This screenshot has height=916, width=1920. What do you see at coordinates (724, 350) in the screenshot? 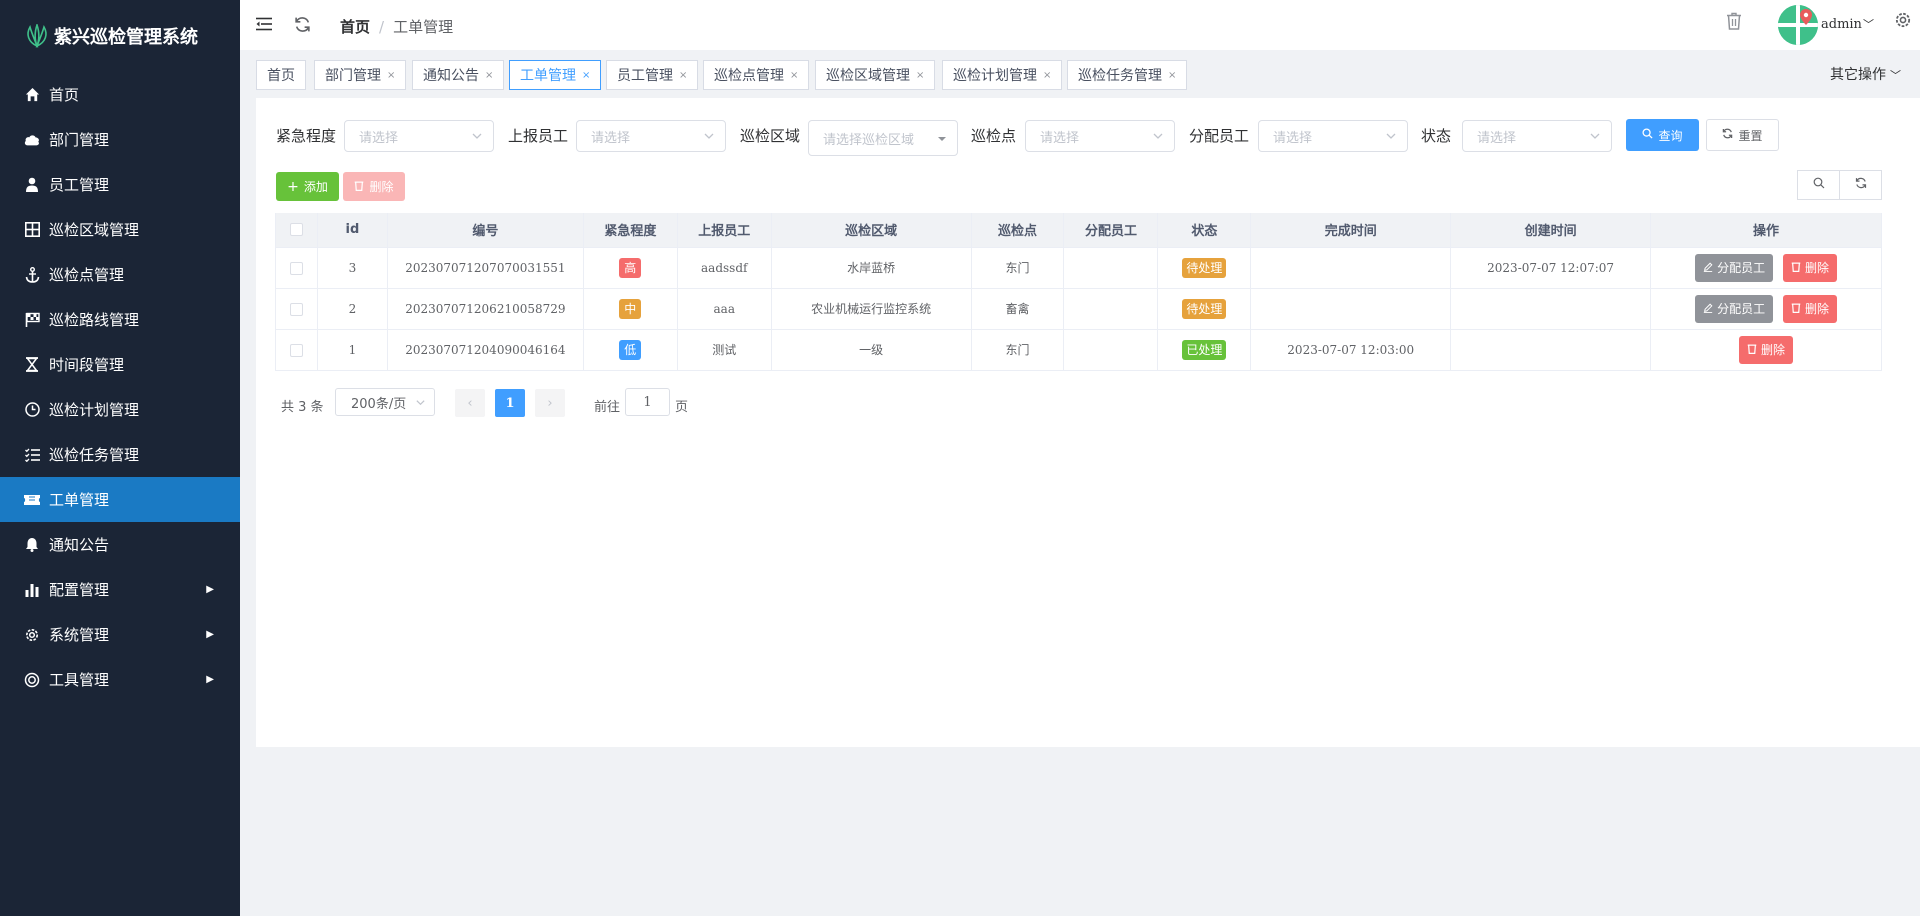
I see `cell-reporter: 测试` at bounding box center [724, 350].